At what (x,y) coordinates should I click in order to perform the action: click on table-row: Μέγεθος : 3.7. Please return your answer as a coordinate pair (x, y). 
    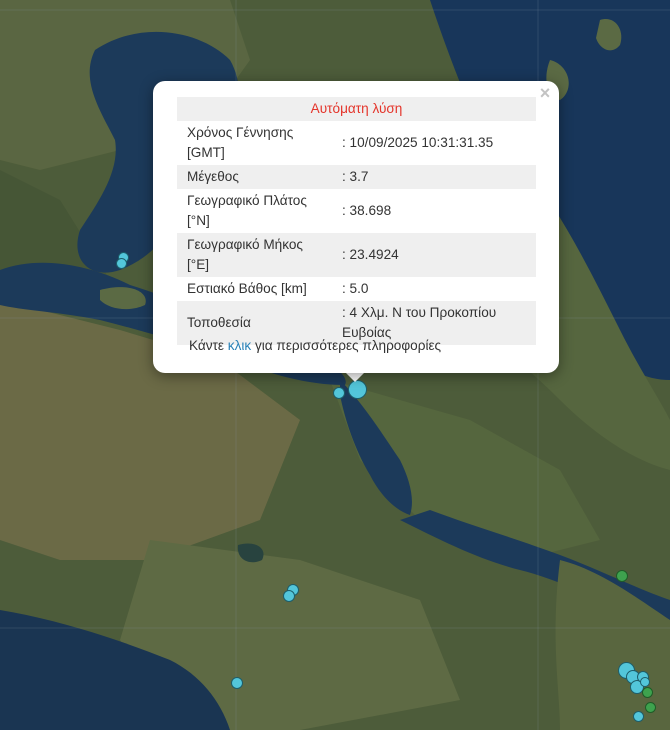
    Looking at the image, I should click on (356, 177).